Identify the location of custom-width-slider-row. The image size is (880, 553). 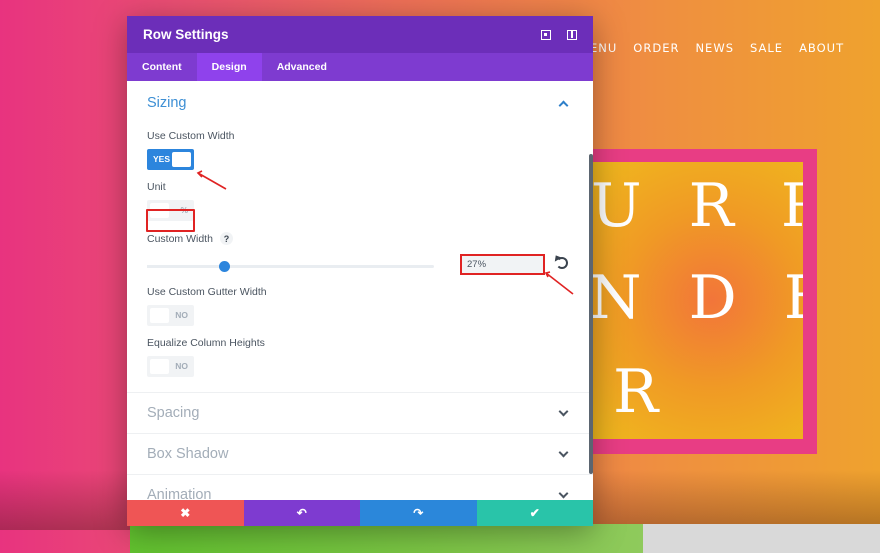
(359, 266).